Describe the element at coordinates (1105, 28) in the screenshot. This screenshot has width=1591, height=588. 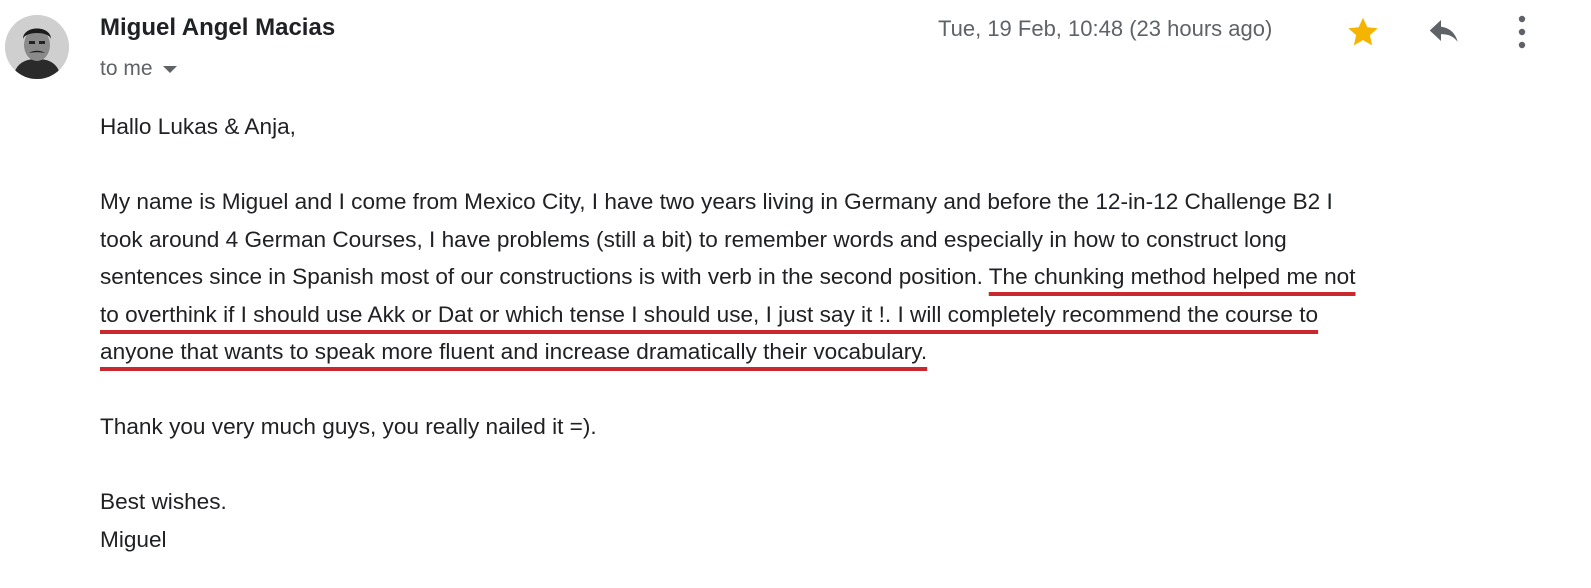
I see `message-timestamp: Tue, 19 Feb, 10:48 (23 hours ago)` at that location.